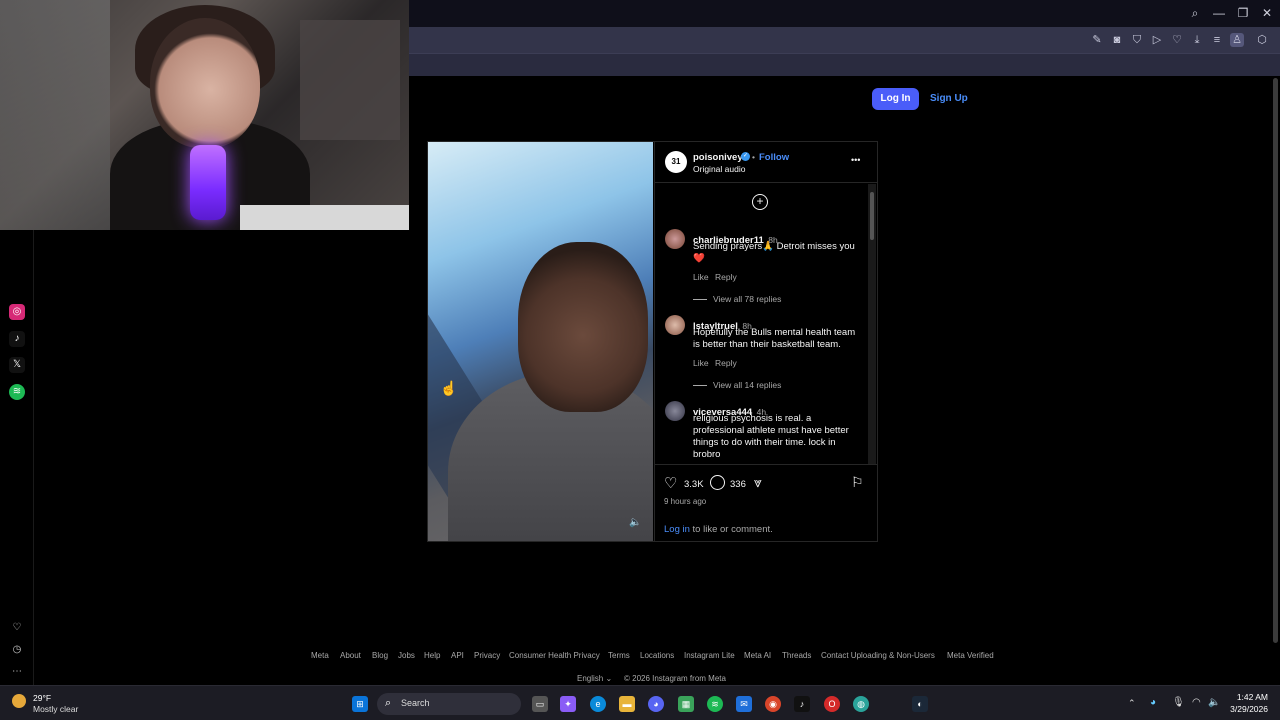 The image size is (1280, 720). What do you see at coordinates (719, 169) in the screenshot?
I see `audio-label: Original audio` at bounding box center [719, 169].